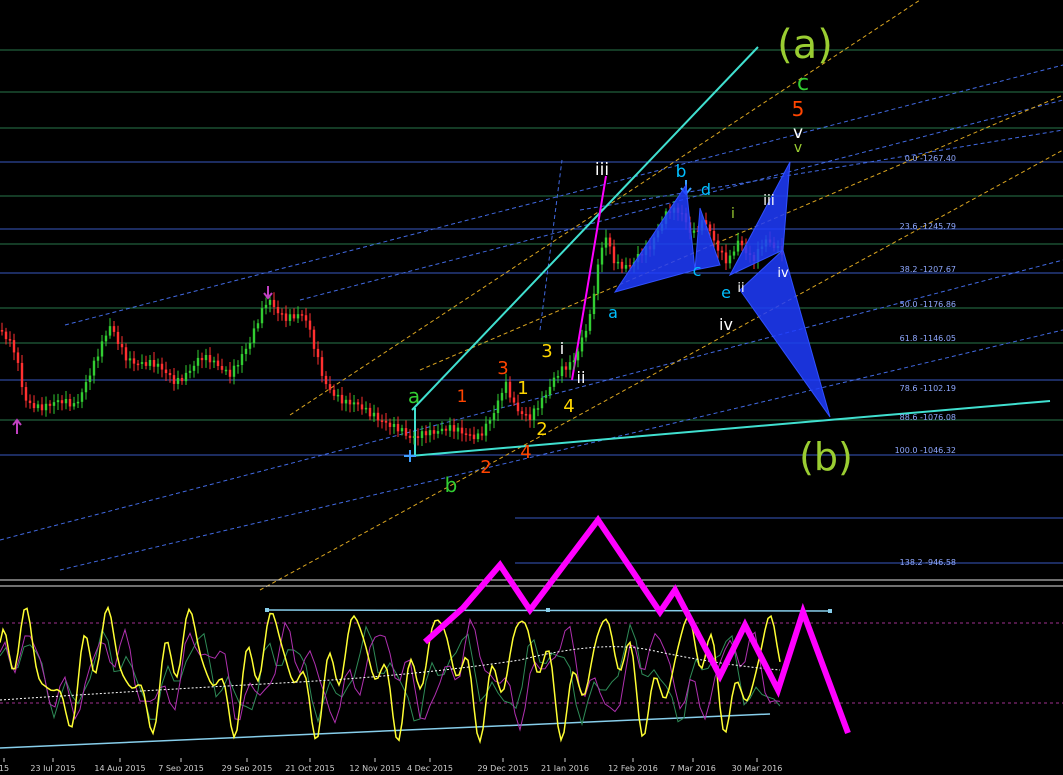 This screenshot has width=1063, height=775. I want to click on x-tick-label: 12 Feb 2016, so click(633, 767).